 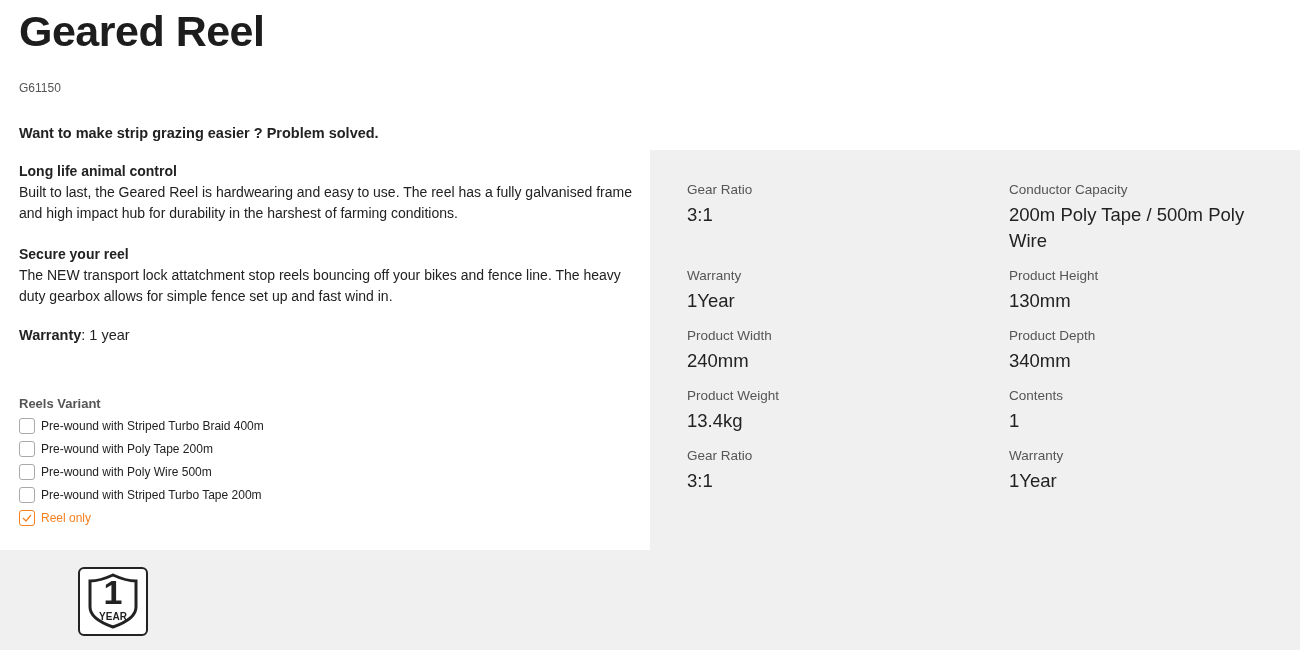 I want to click on spec-value: 130mm, so click(x=1040, y=301).